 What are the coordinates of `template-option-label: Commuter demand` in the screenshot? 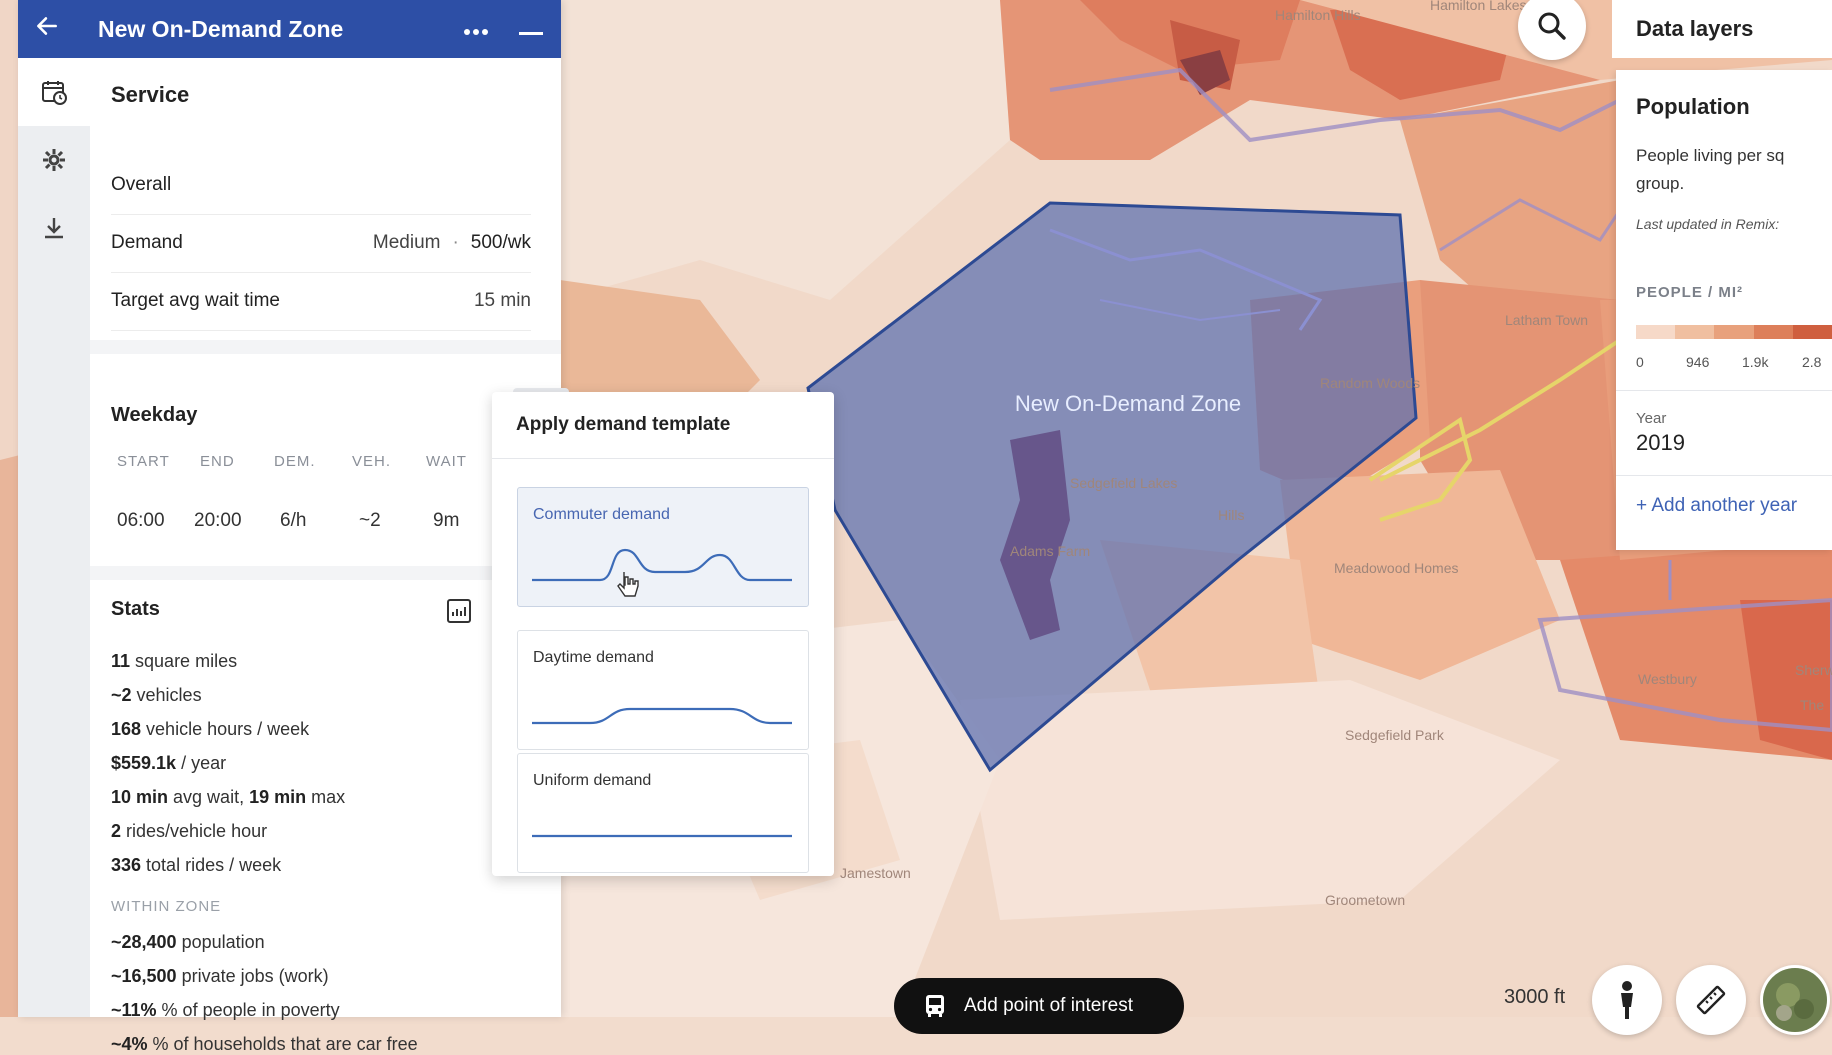 It's located at (601, 514).